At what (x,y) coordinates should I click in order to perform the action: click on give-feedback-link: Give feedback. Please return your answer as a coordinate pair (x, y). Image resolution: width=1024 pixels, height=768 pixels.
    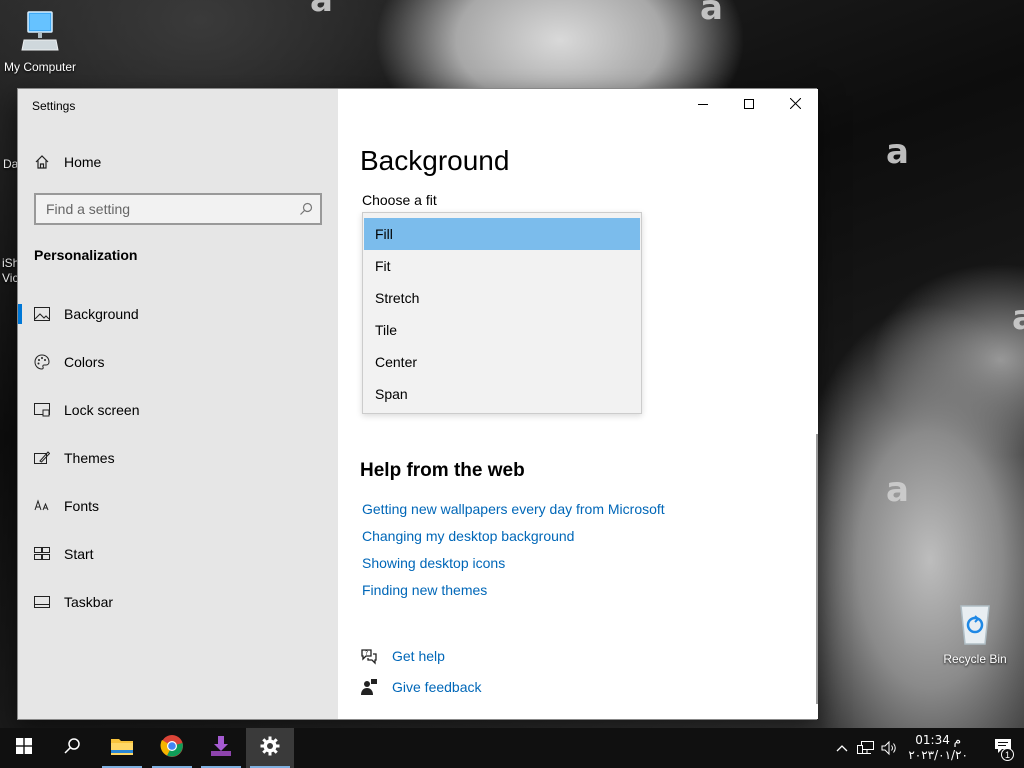
    Looking at the image, I should click on (421, 687).